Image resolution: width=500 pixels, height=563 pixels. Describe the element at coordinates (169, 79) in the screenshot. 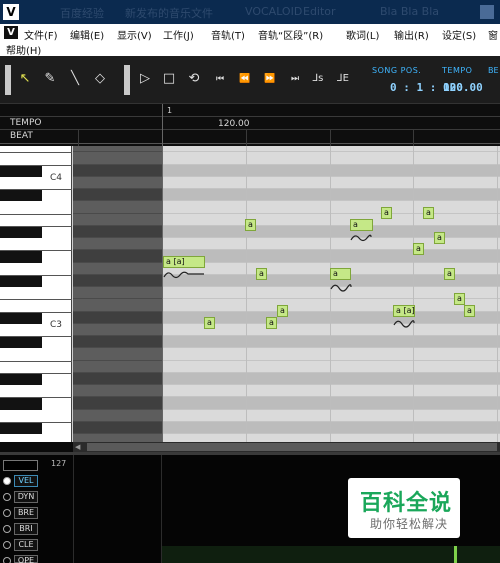

I see `stop-icon: □` at that location.